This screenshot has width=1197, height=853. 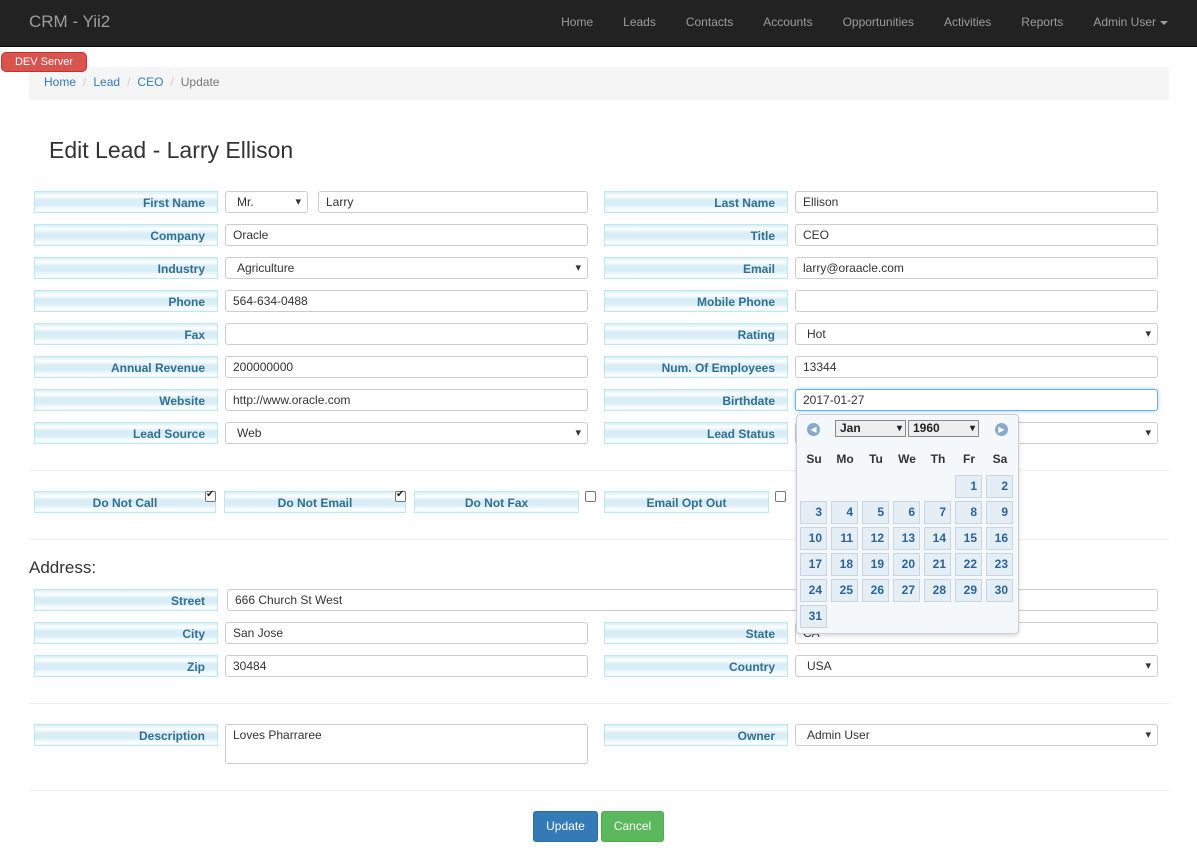 I want to click on breadcrumb-ceo: CEO, so click(x=150, y=82).